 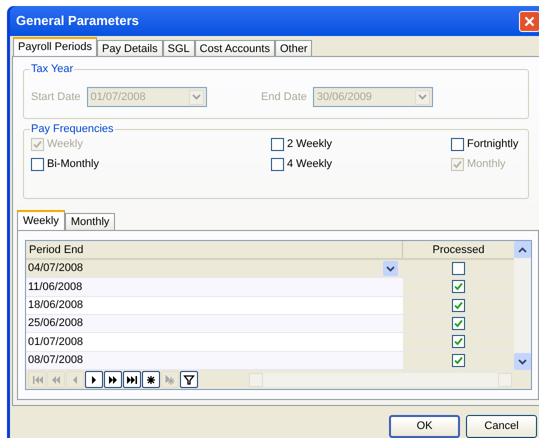 I want to click on tab: Monthly, so click(x=90, y=221).